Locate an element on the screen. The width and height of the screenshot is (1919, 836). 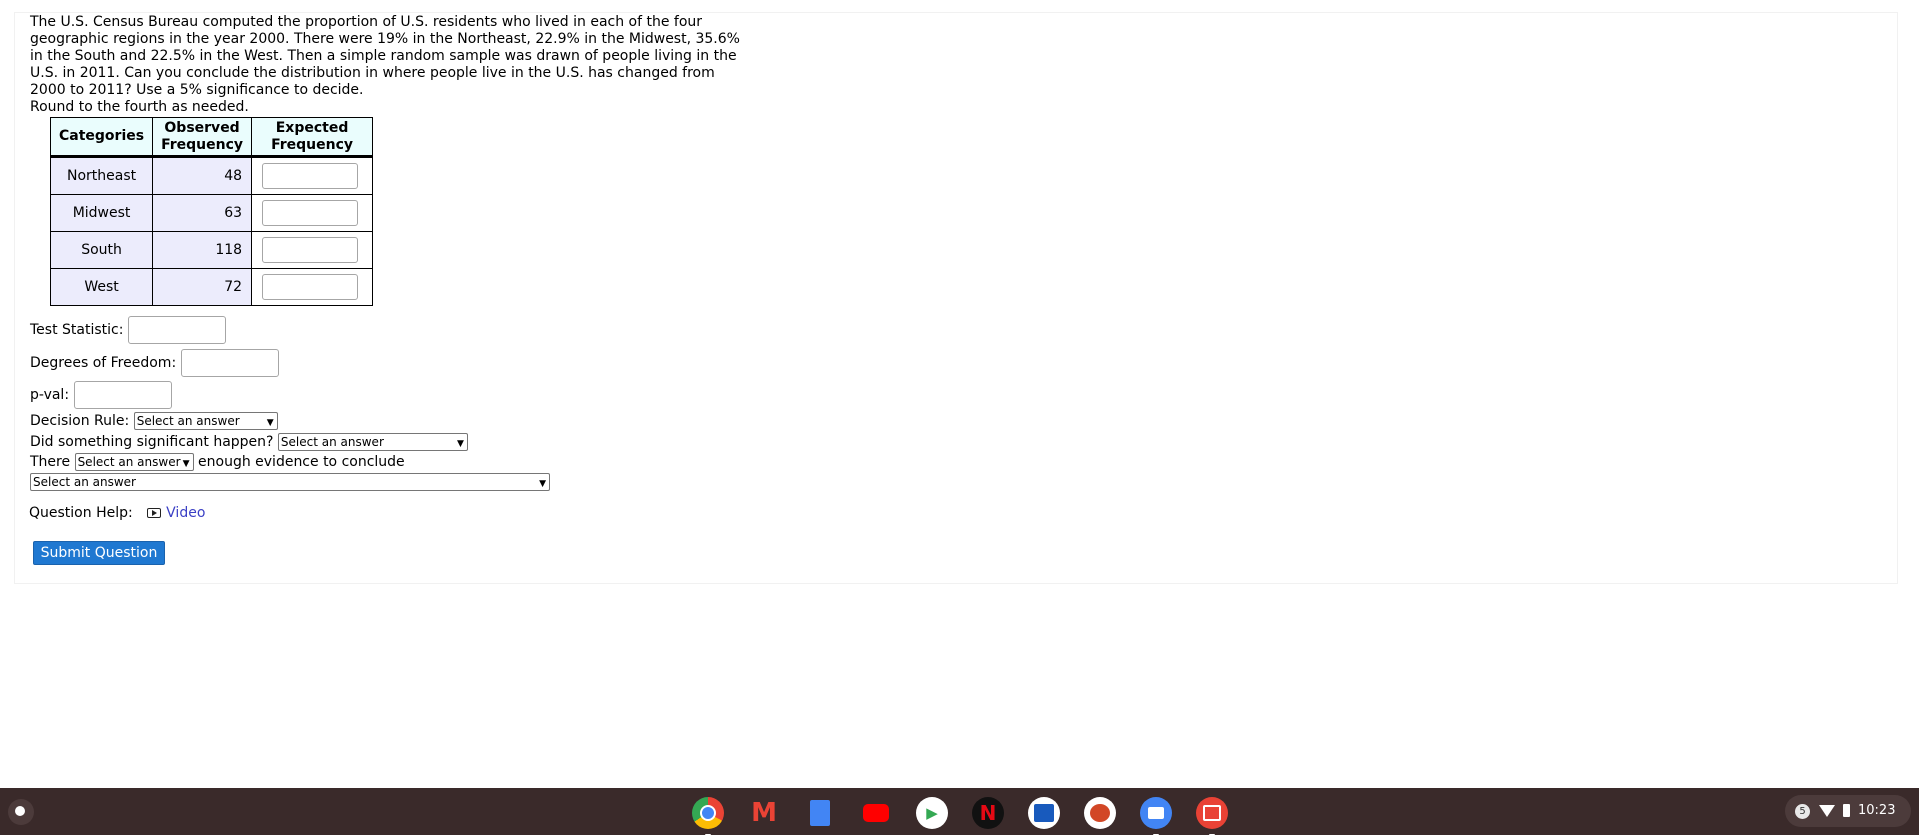
test-statistic-input is located at coordinates (176, 330).